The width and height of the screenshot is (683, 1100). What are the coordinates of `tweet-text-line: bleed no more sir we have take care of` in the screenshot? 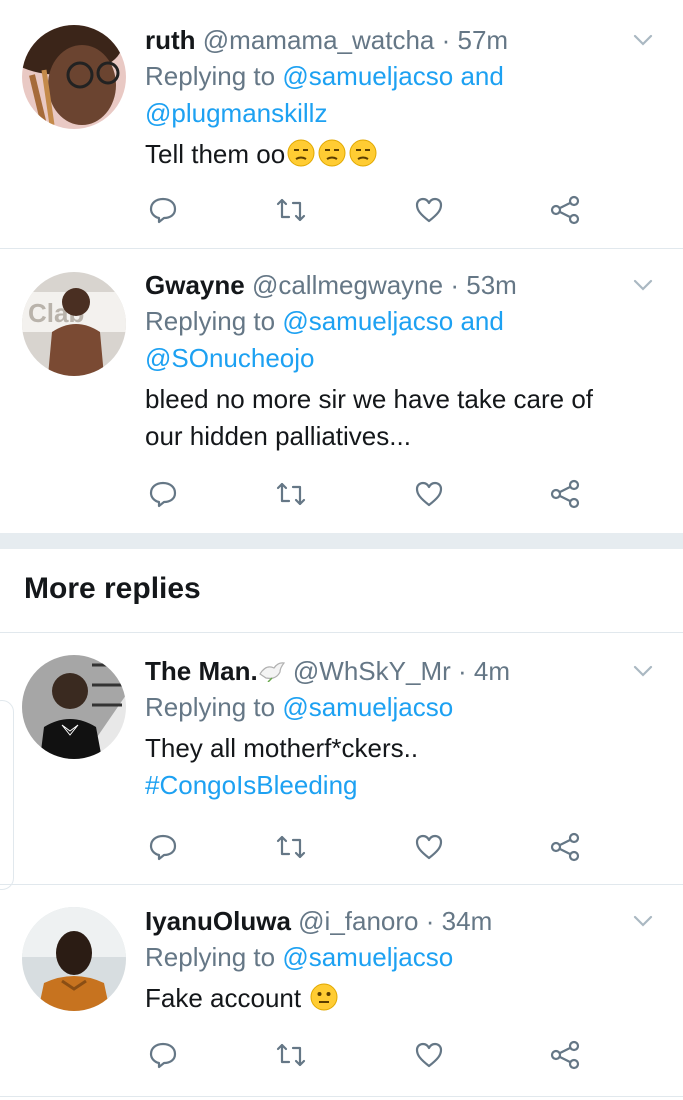 It's located at (369, 399).